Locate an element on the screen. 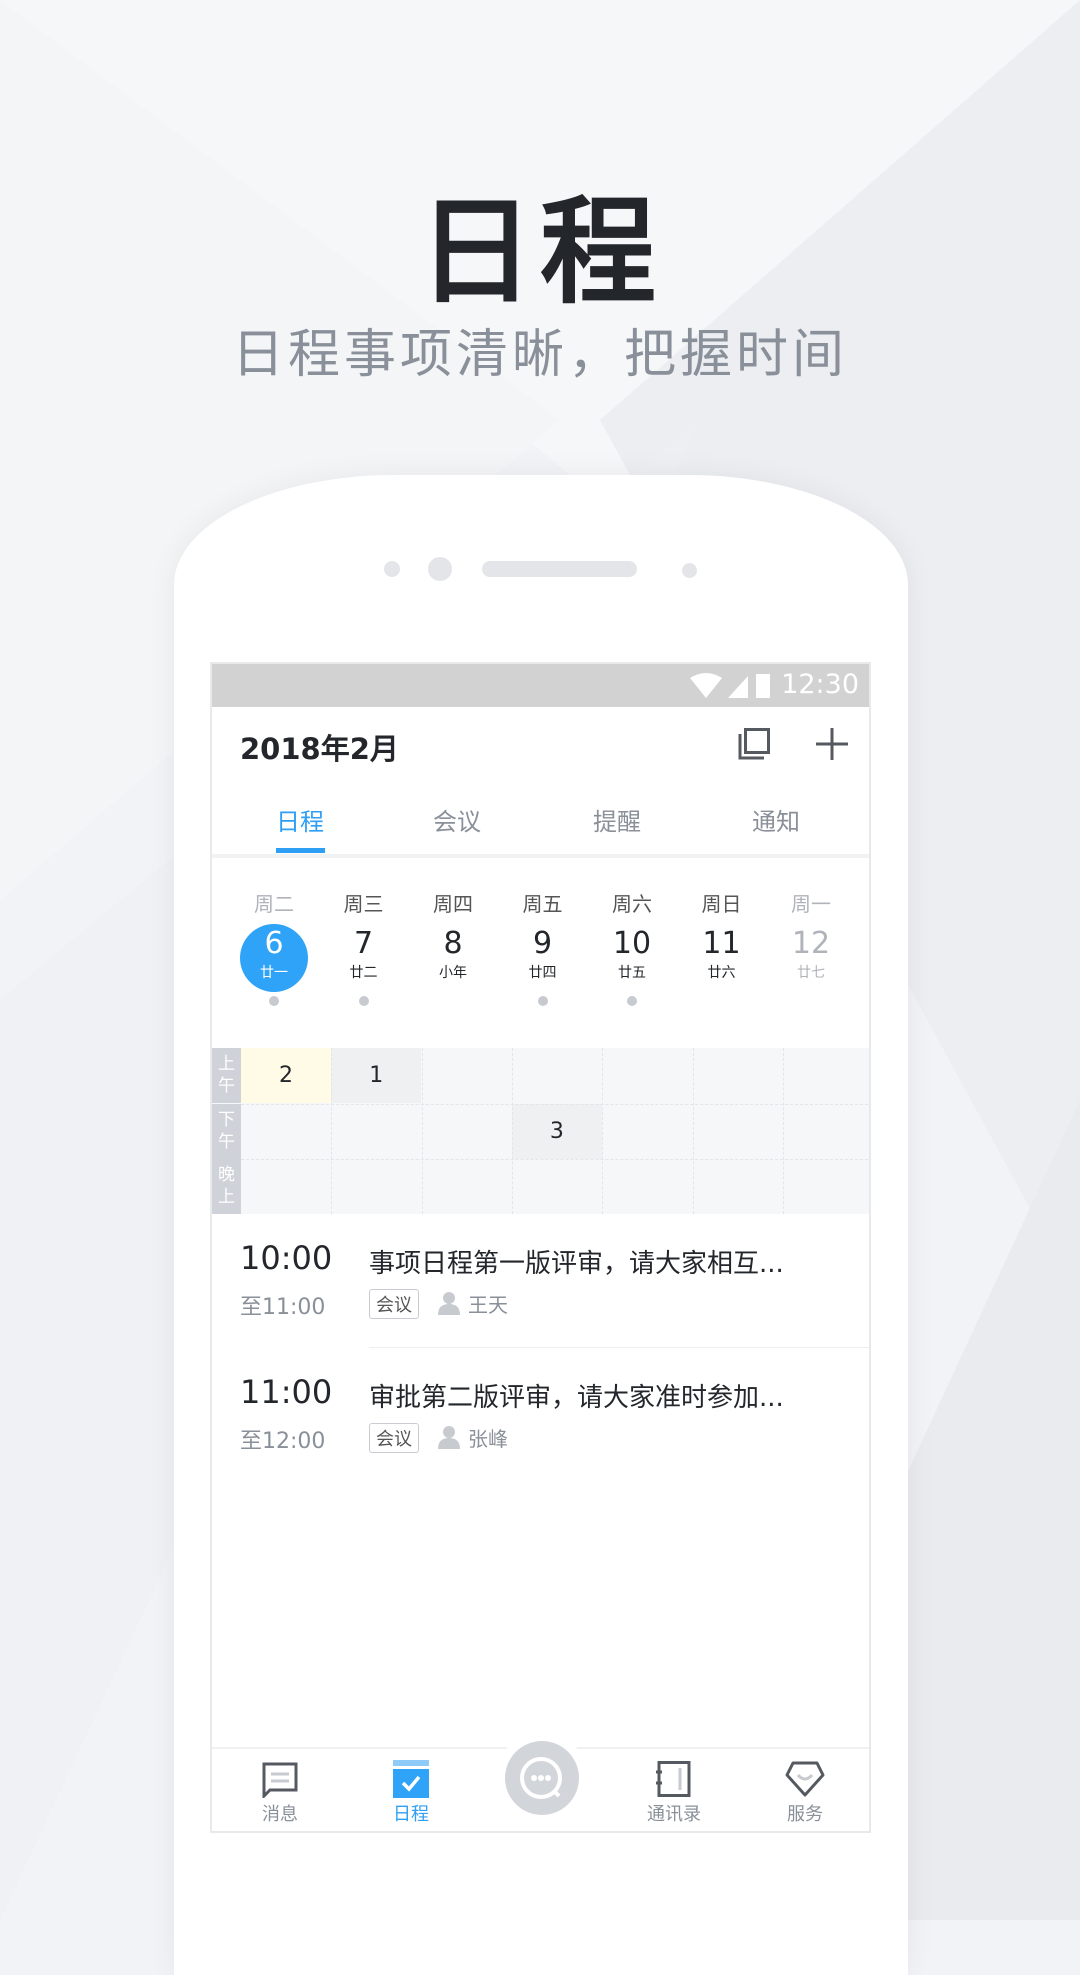 This screenshot has height=1975, width=1080. battery-icon is located at coordinates (763, 686).